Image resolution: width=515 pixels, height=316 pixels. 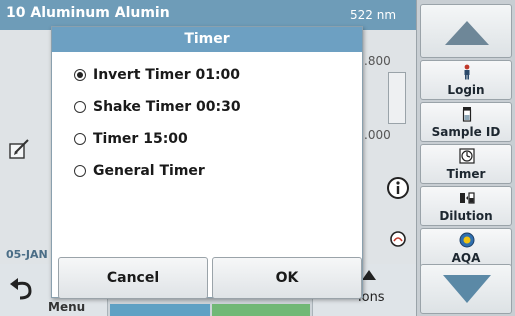 I want to click on login-button: Login, so click(x=466, y=80).